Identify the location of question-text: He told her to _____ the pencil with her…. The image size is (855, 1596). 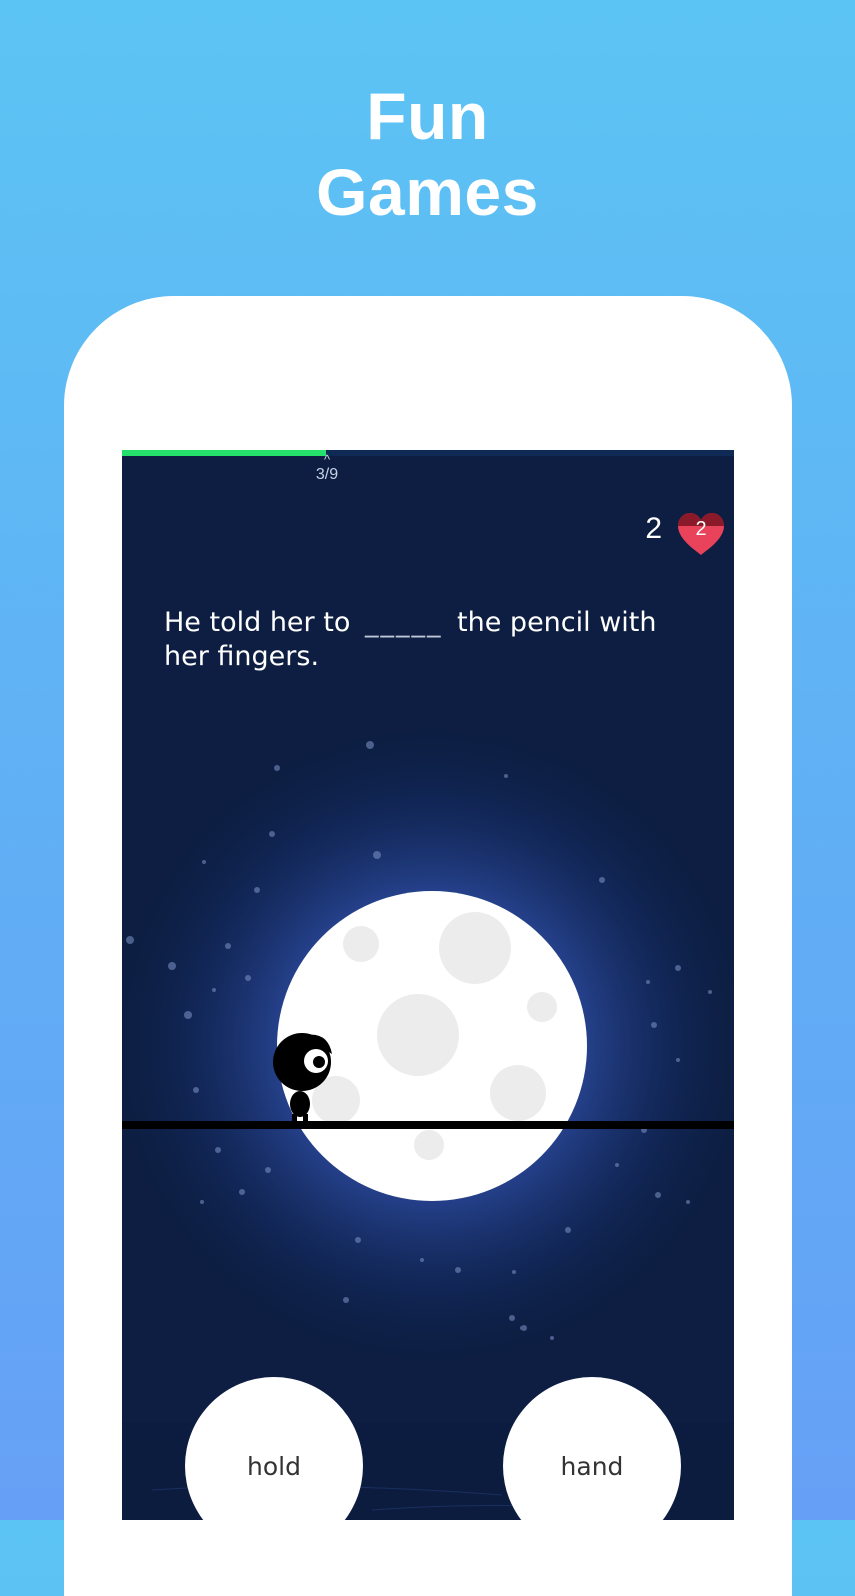
(434, 640).